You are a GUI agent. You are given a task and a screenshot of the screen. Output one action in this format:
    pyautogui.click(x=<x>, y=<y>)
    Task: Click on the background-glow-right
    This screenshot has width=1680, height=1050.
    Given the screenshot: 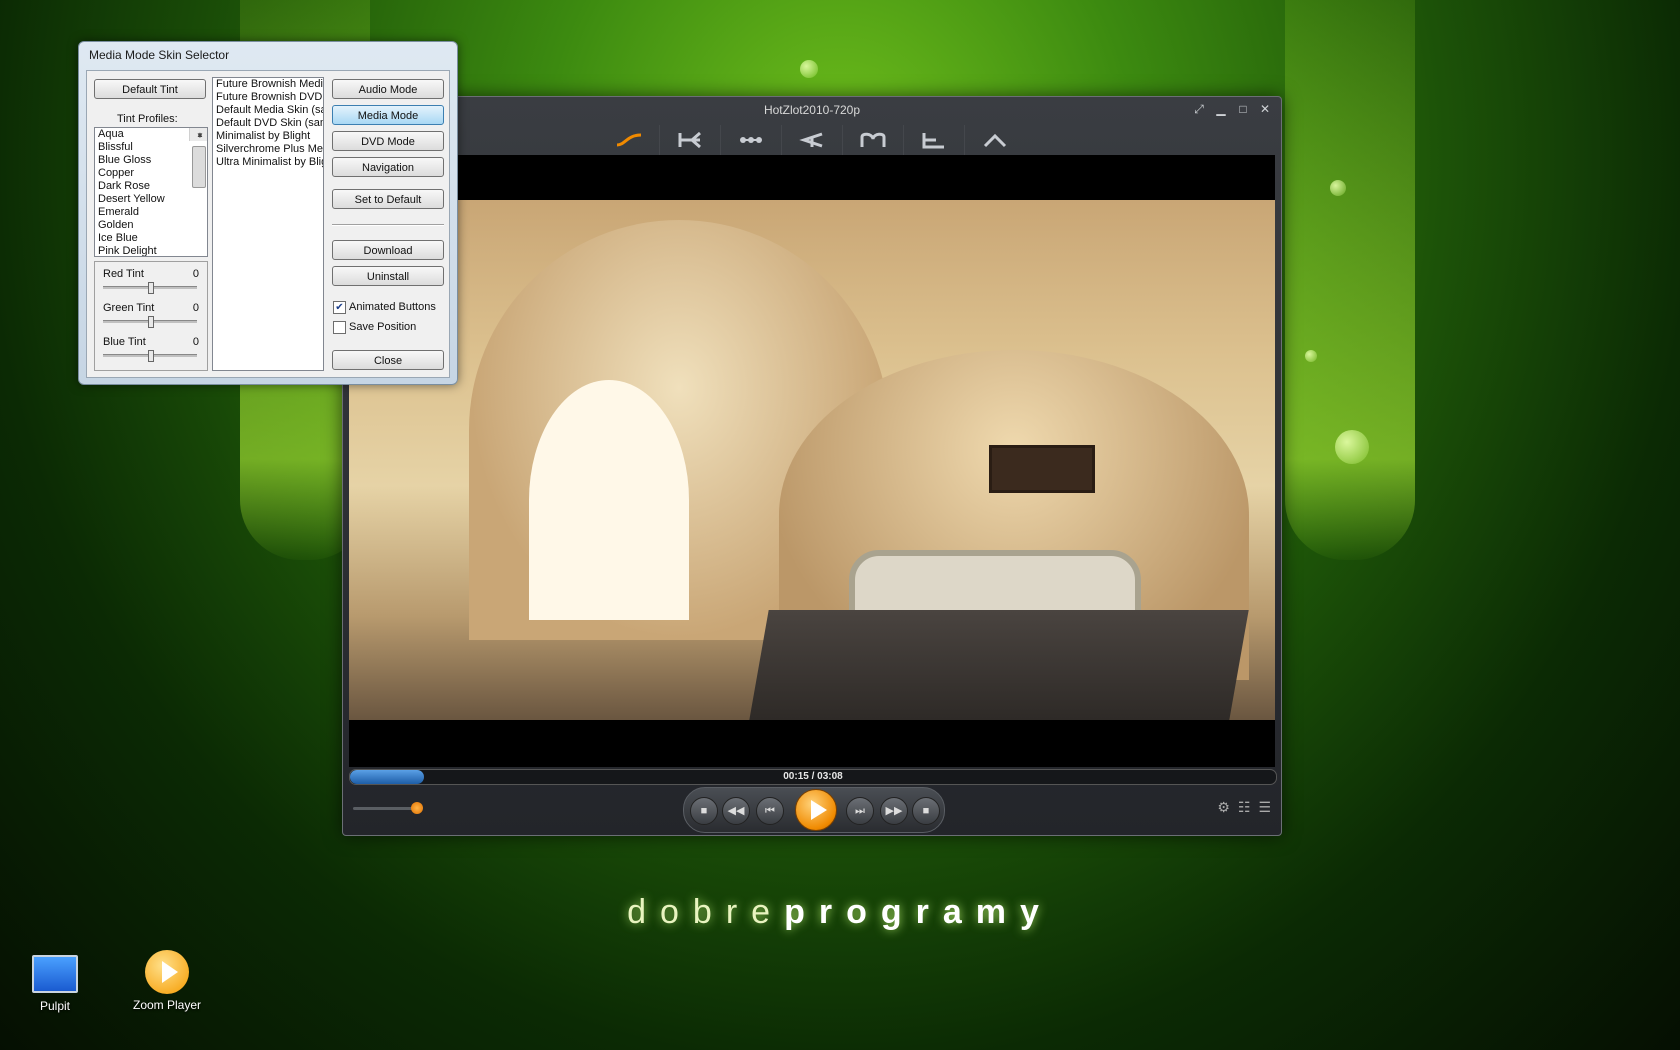 What is the action you would take?
    pyautogui.click(x=1350, y=280)
    